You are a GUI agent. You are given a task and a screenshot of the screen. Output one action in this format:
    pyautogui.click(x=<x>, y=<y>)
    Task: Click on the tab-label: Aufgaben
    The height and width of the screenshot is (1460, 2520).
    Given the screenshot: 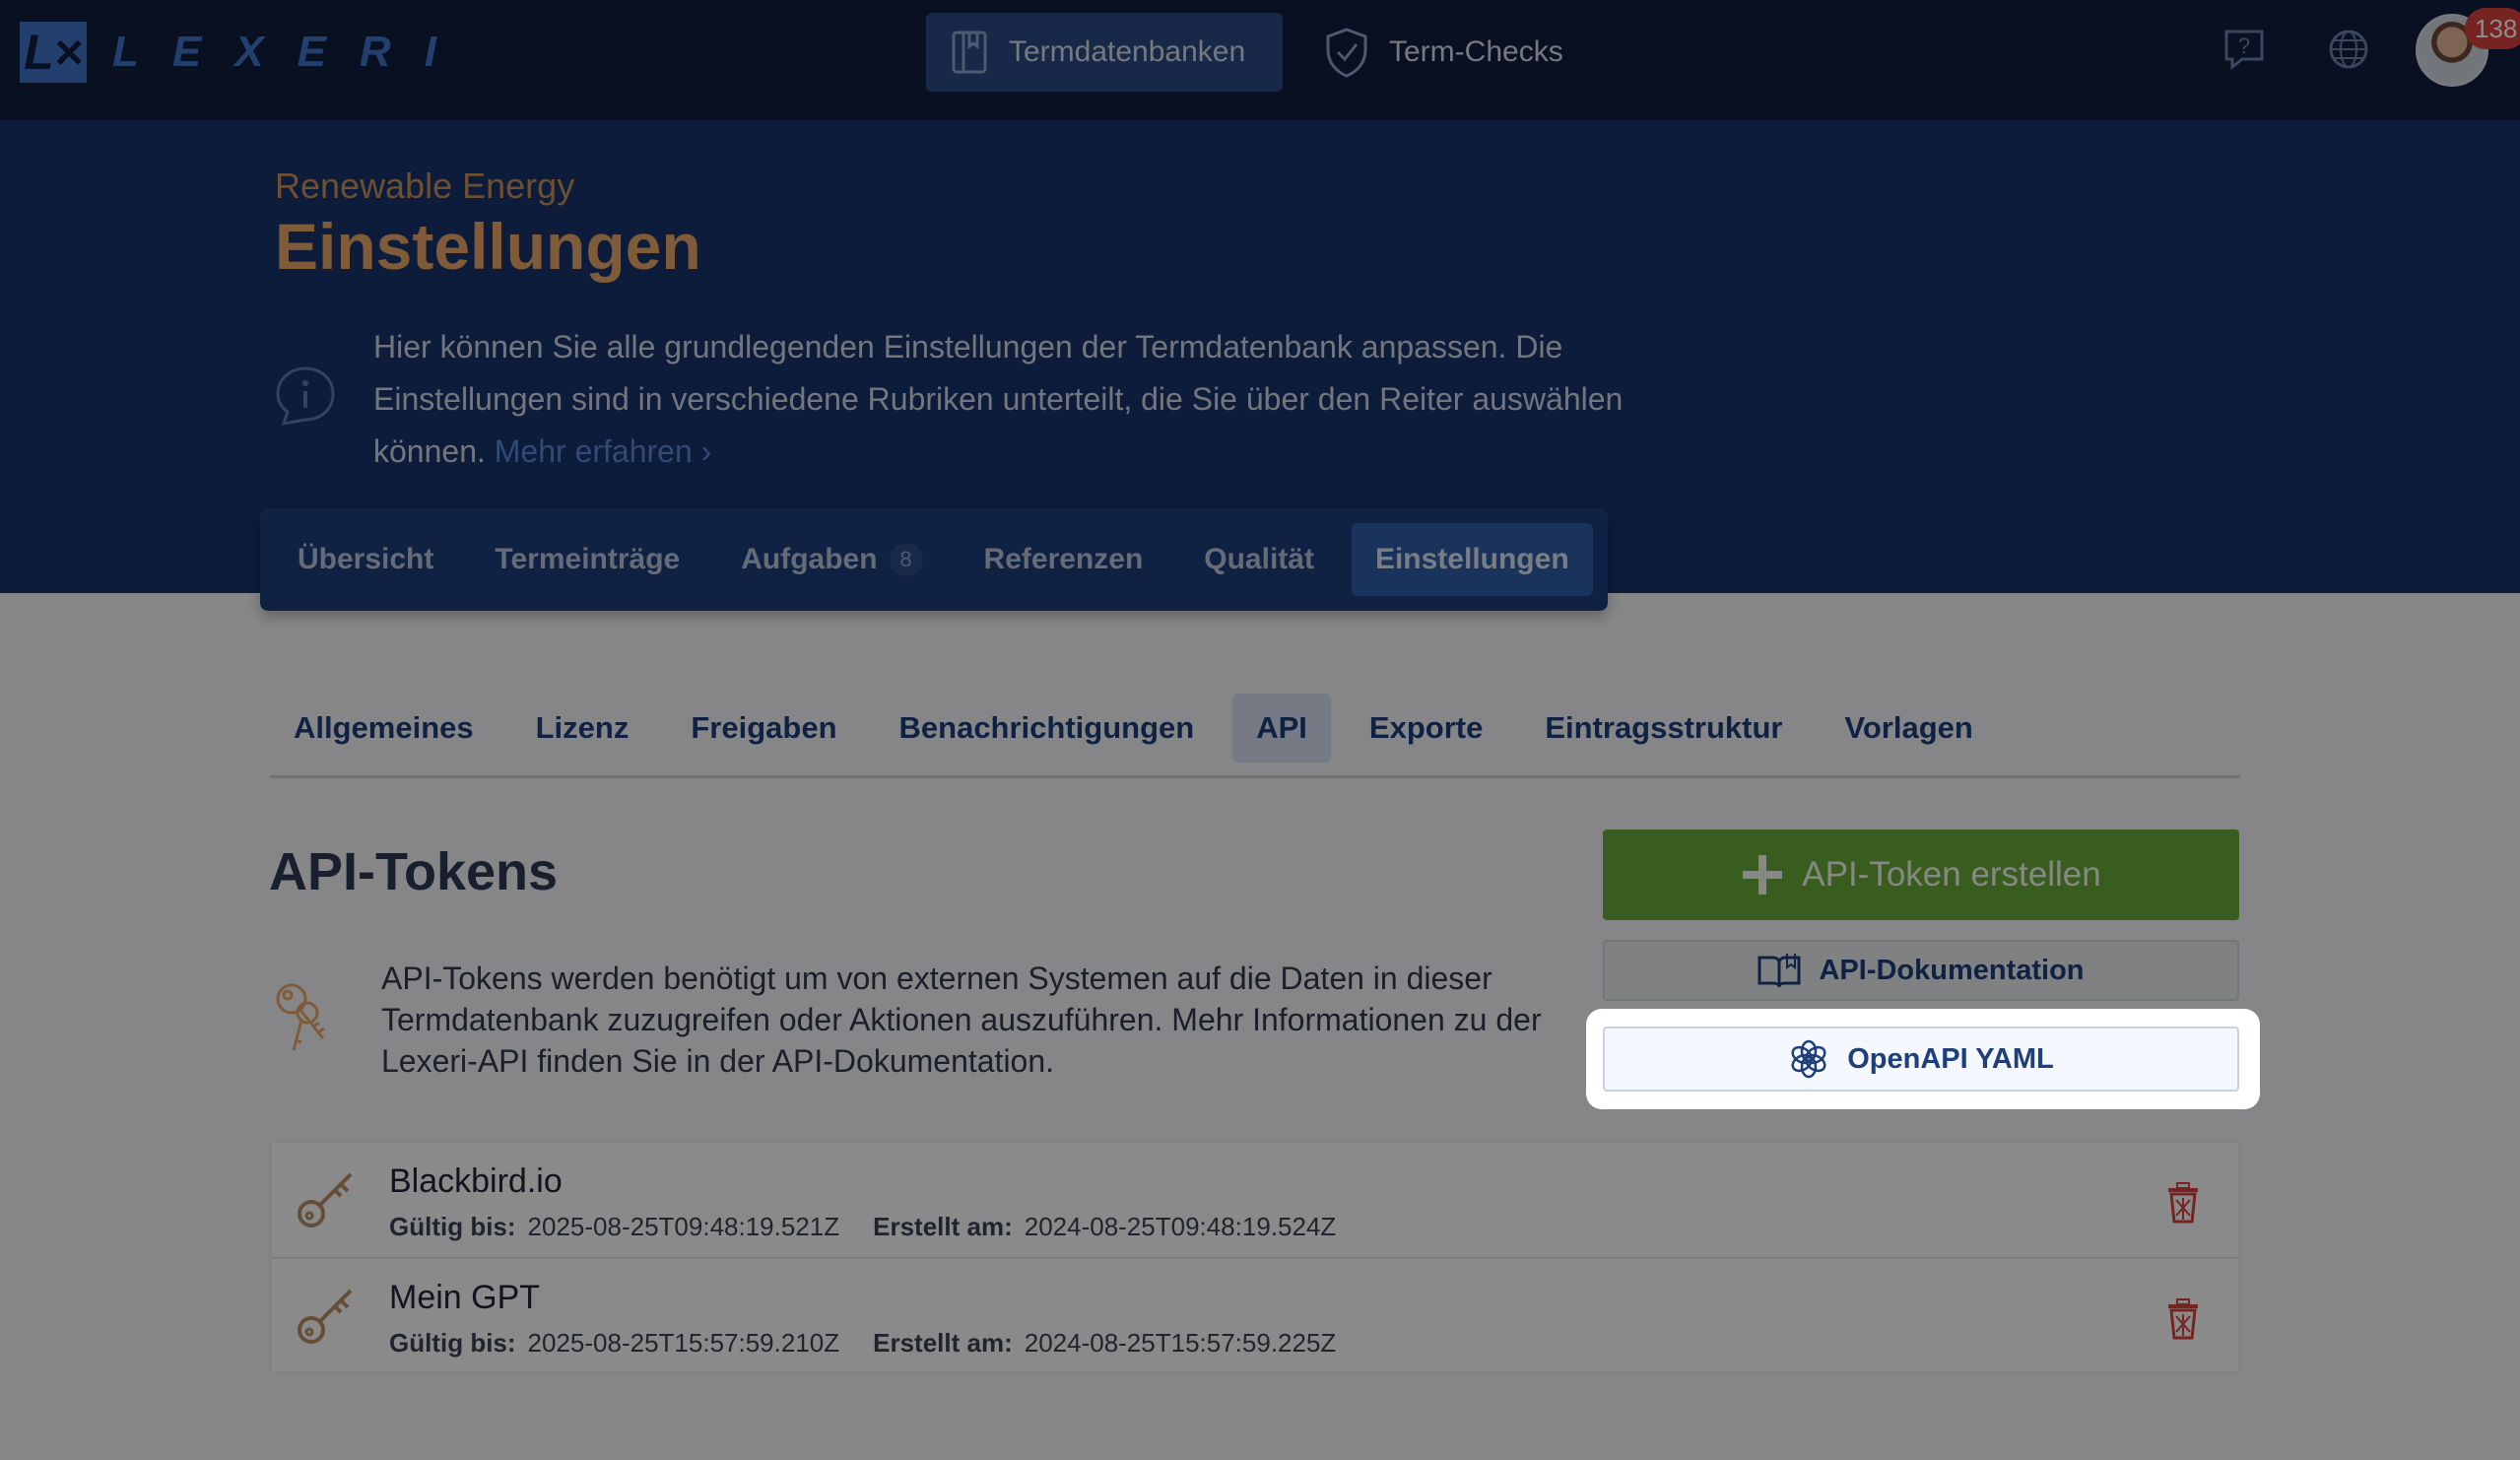 What is the action you would take?
    pyautogui.click(x=809, y=559)
    